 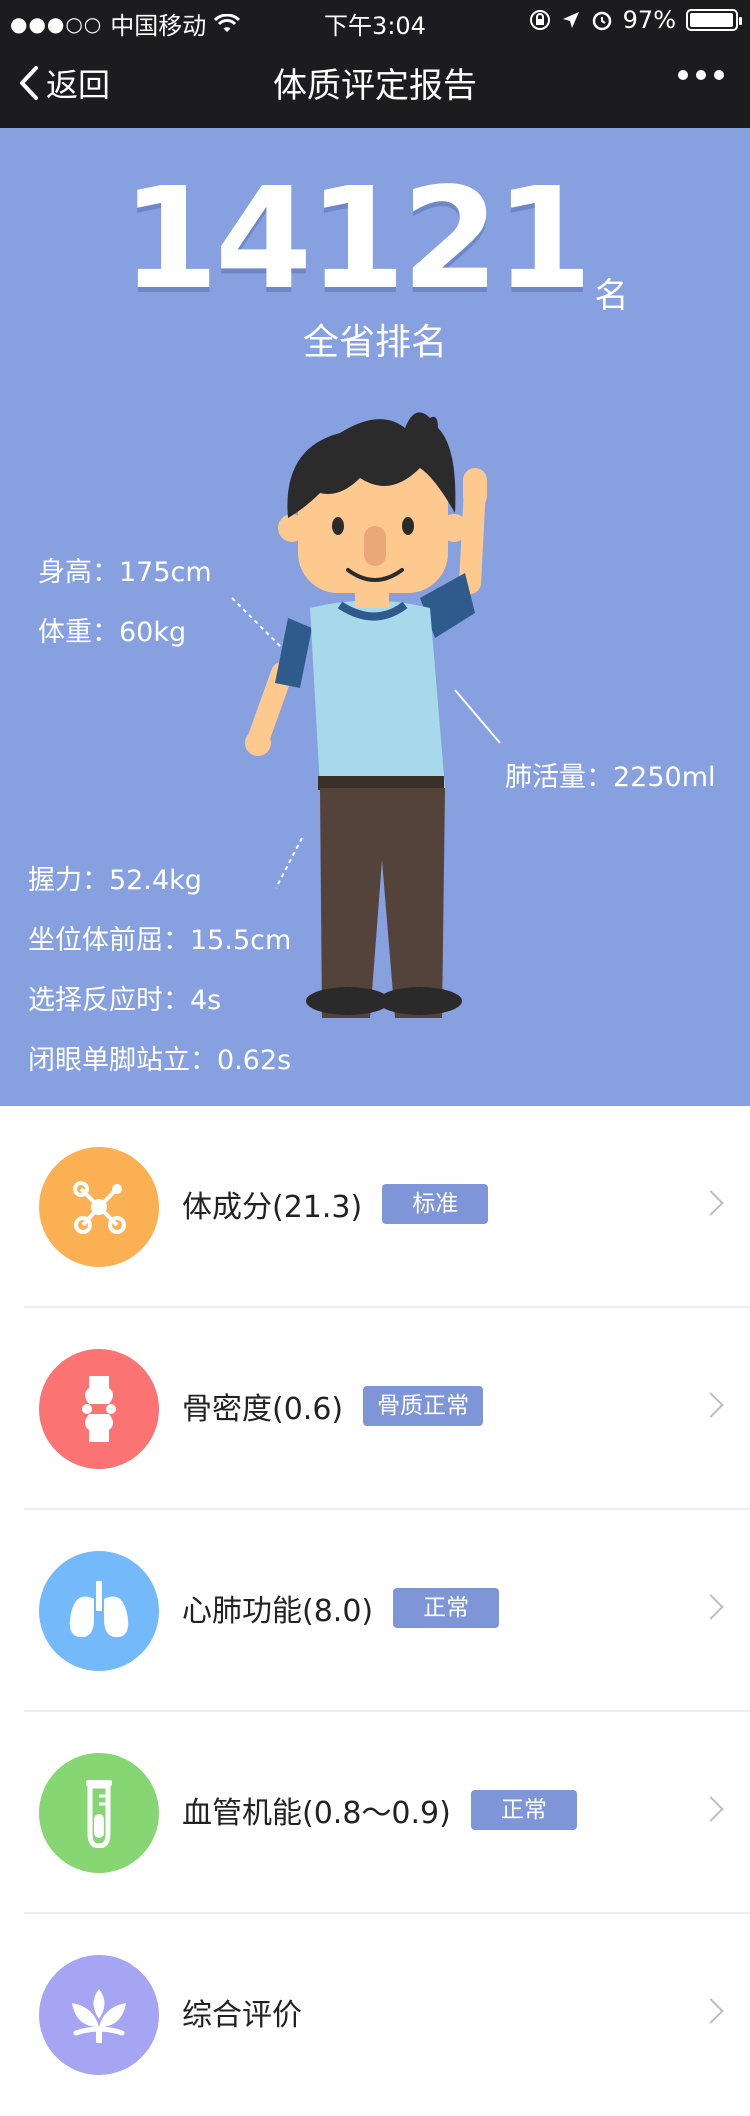 I want to click on item-title: 体成分(21.3), so click(x=272, y=1207).